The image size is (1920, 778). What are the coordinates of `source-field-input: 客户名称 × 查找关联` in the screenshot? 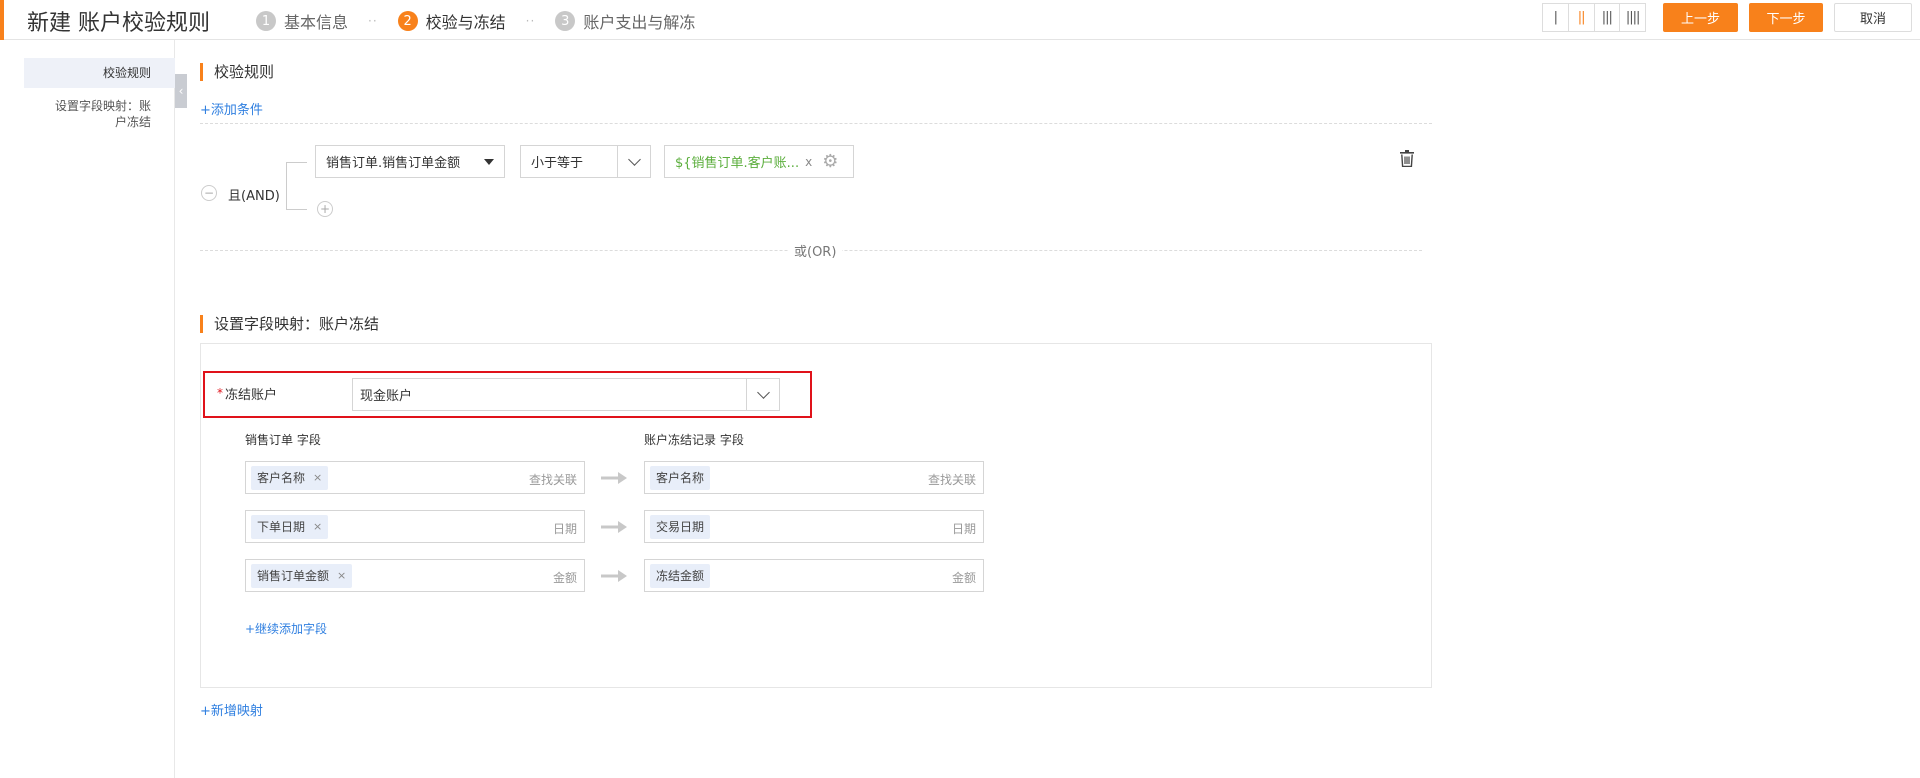 It's located at (415, 477).